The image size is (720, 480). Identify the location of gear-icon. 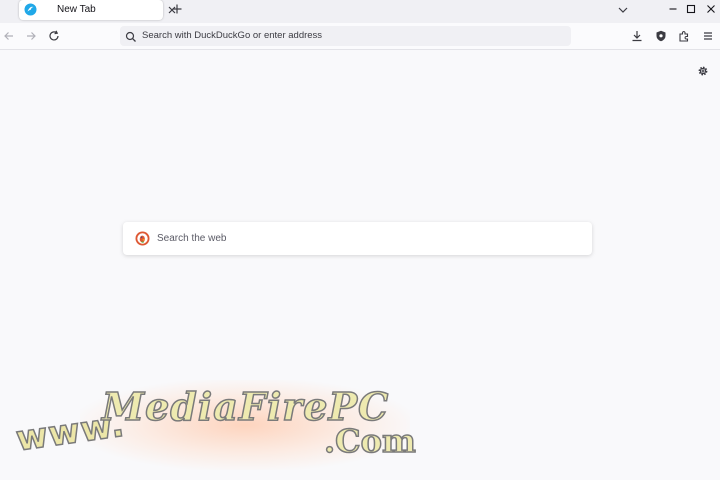
(703, 70).